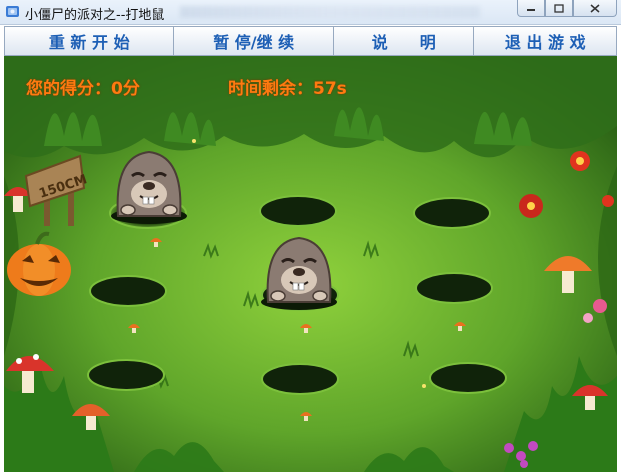 The height and width of the screenshot is (476, 621). I want to click on java-app-icon, so click(12, 11).